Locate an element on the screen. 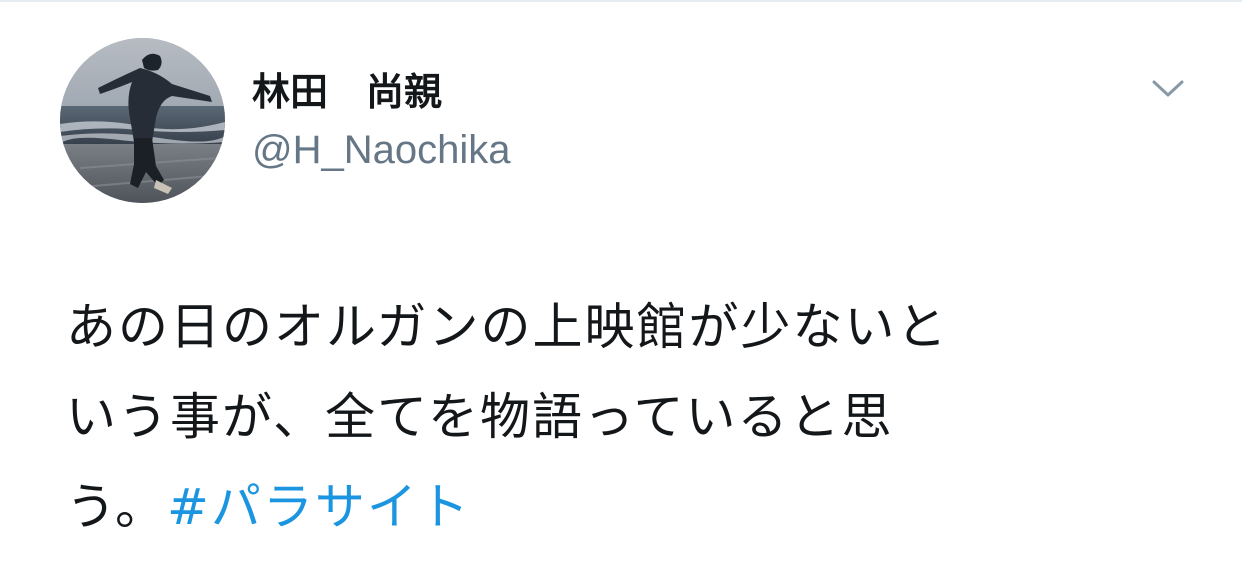 Image resolution: width=1242 pixels, height=582 pixels. avatar is located at coordinates (142, 120).